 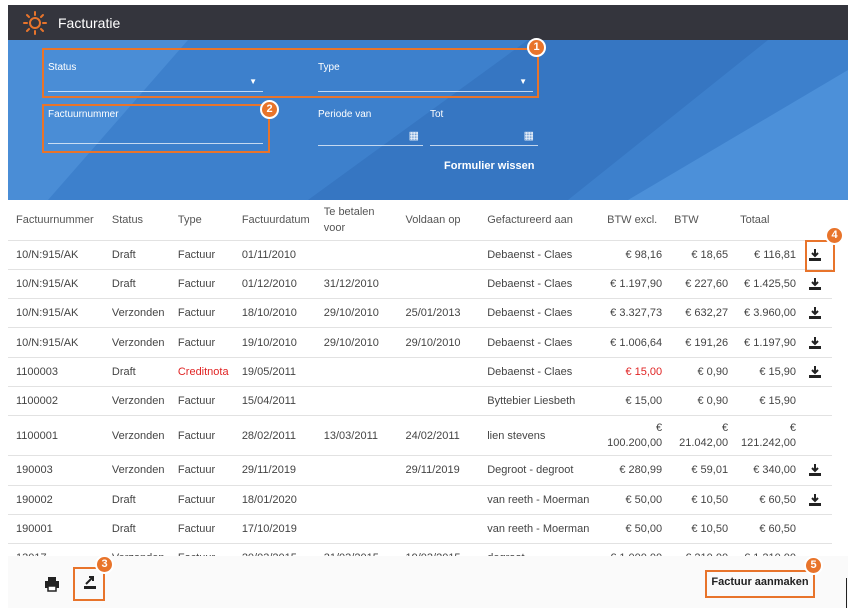 I want to click on col-header: Type, so click(x=202, y=220).